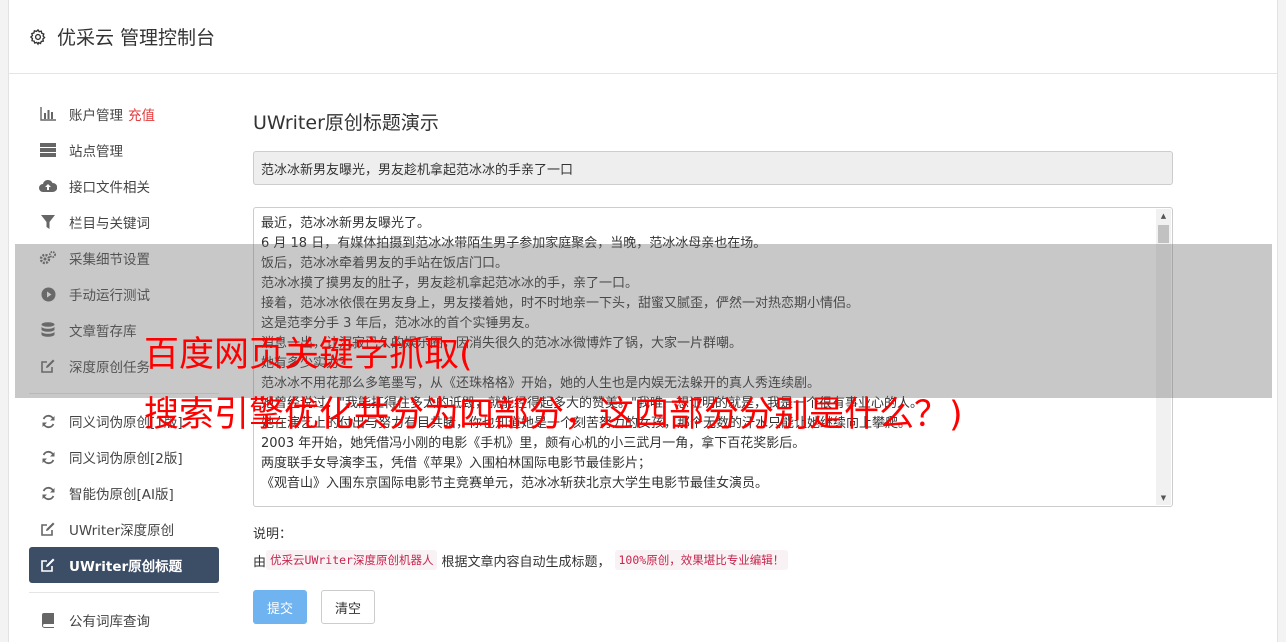  What do you see at coordinates (713, 607) in the screenshot?
I see `form-actions: 提交 清空` at bounding box center [713, 607].